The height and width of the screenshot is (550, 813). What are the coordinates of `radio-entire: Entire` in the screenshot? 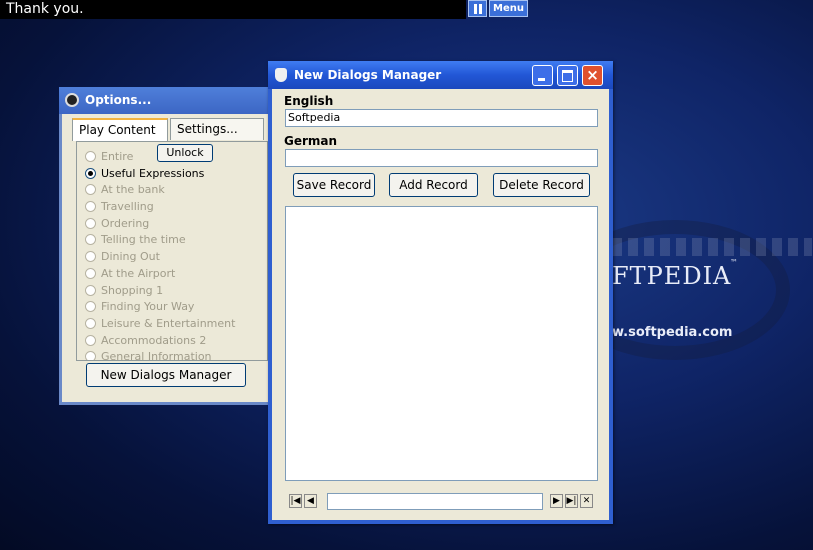 It's located at (160, 158).